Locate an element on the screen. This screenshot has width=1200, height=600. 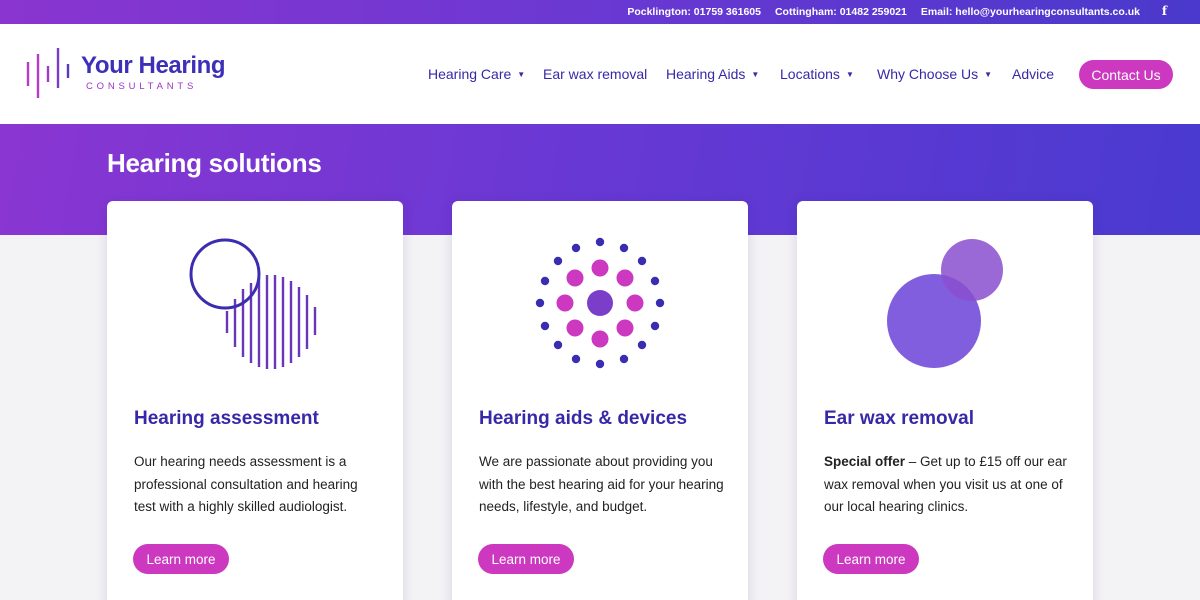
circle-lines-icon is located at coordinates (253, 303).